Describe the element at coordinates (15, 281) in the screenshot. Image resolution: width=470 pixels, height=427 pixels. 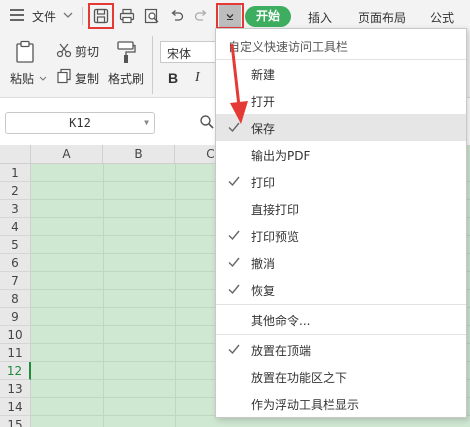
I see `row-header-7: 7` at that location.